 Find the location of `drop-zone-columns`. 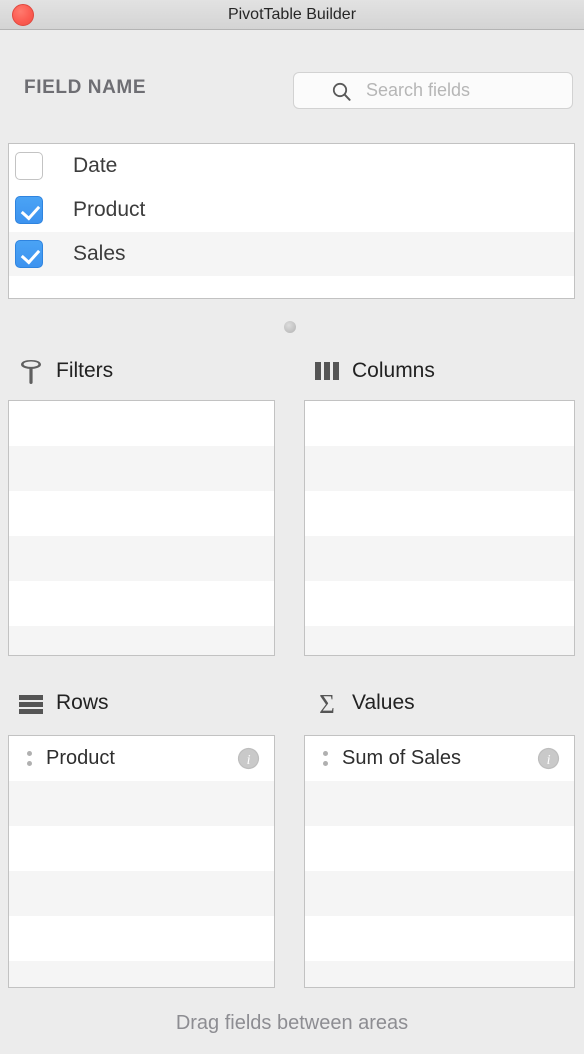

drop-zone-columns is located at coordinates (439, 528).